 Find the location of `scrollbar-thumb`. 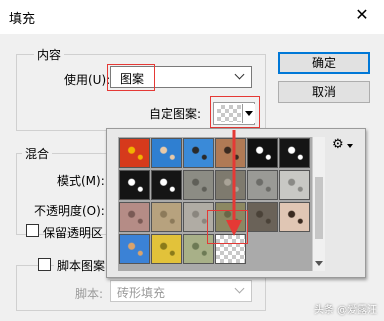

scrollbar-thumb is located at coordinates (319, 208).